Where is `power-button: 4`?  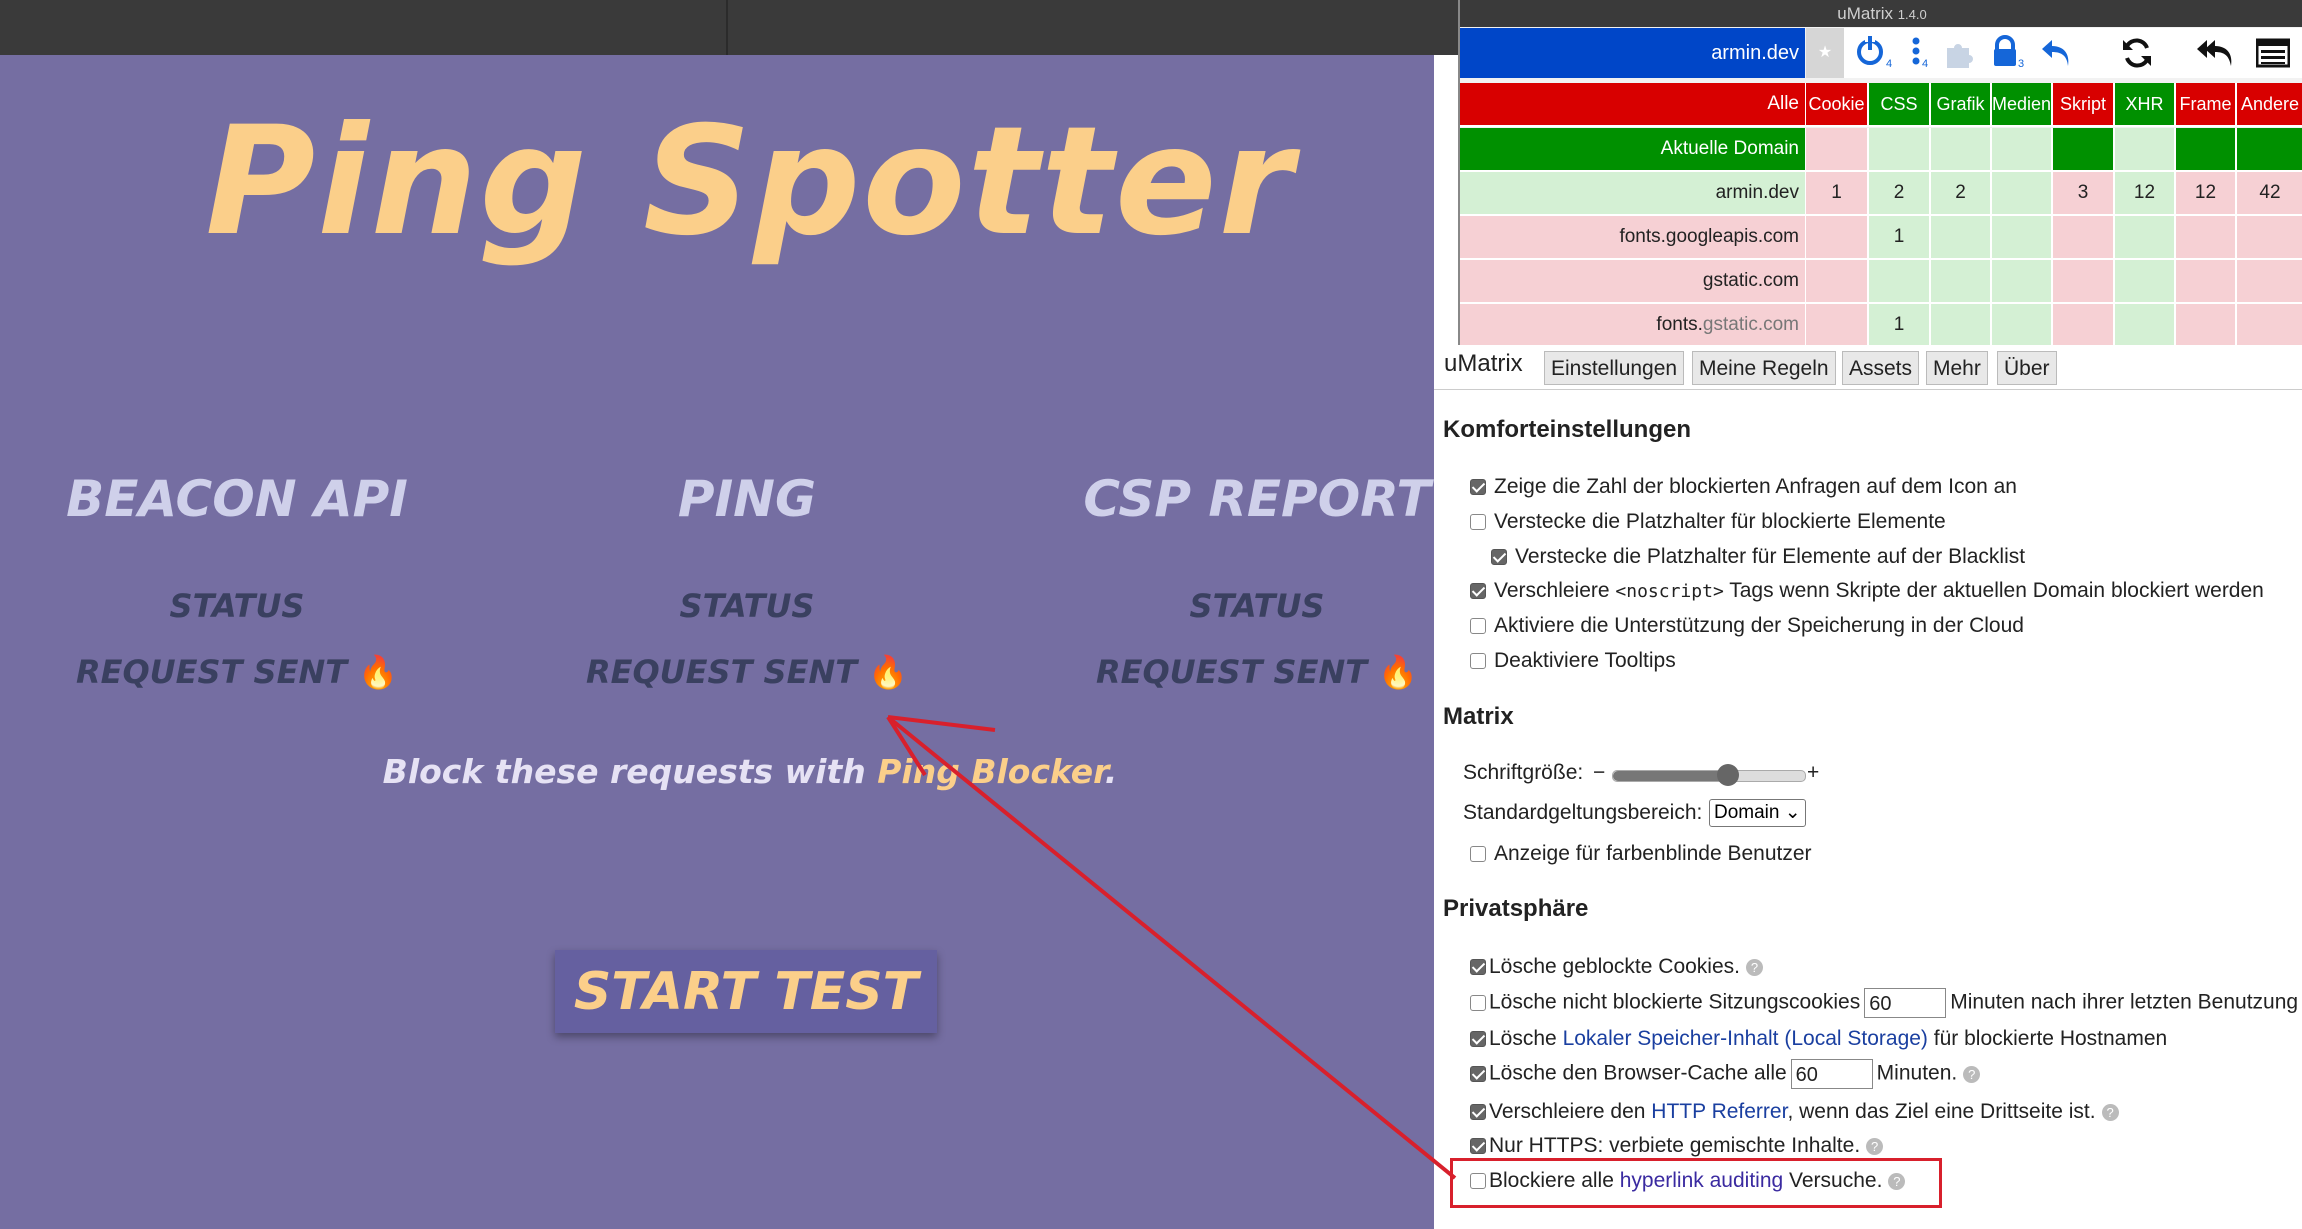 power-button: 4 is located at coordinates (1873, 54).